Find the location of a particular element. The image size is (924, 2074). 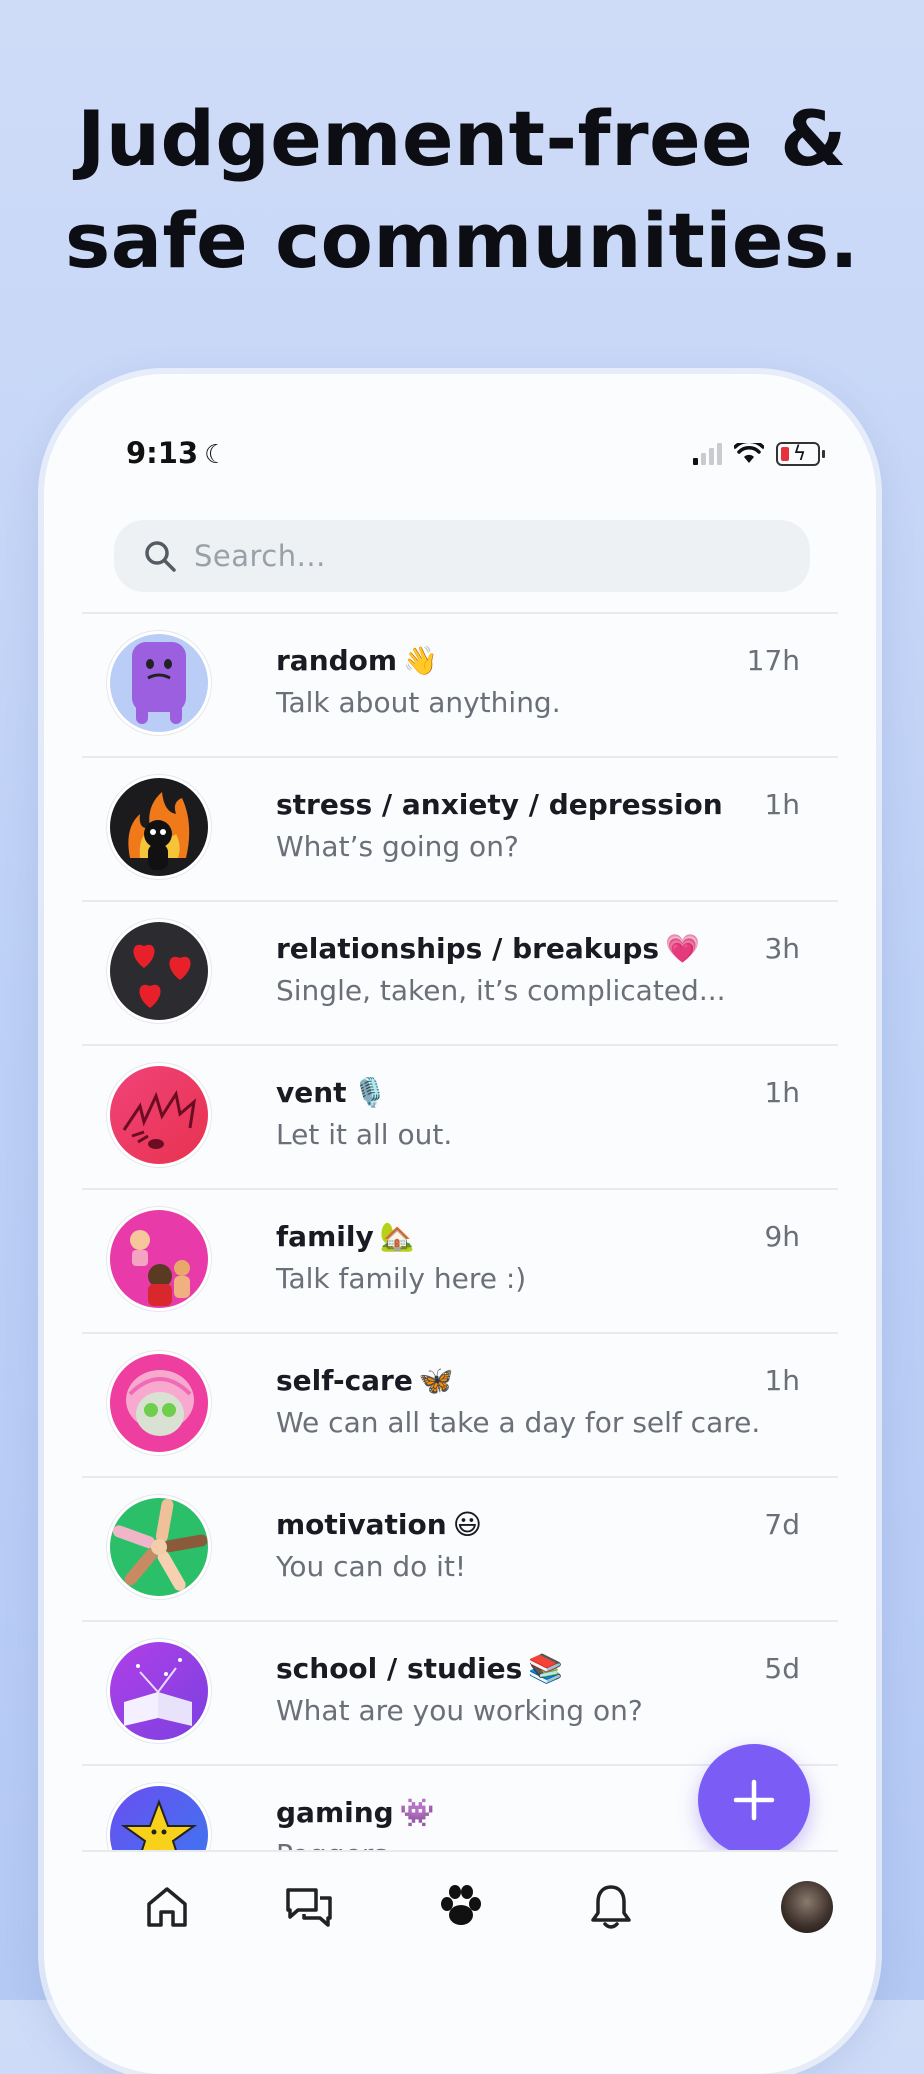

community-name: self-care is located at coordinates (344, 1380).